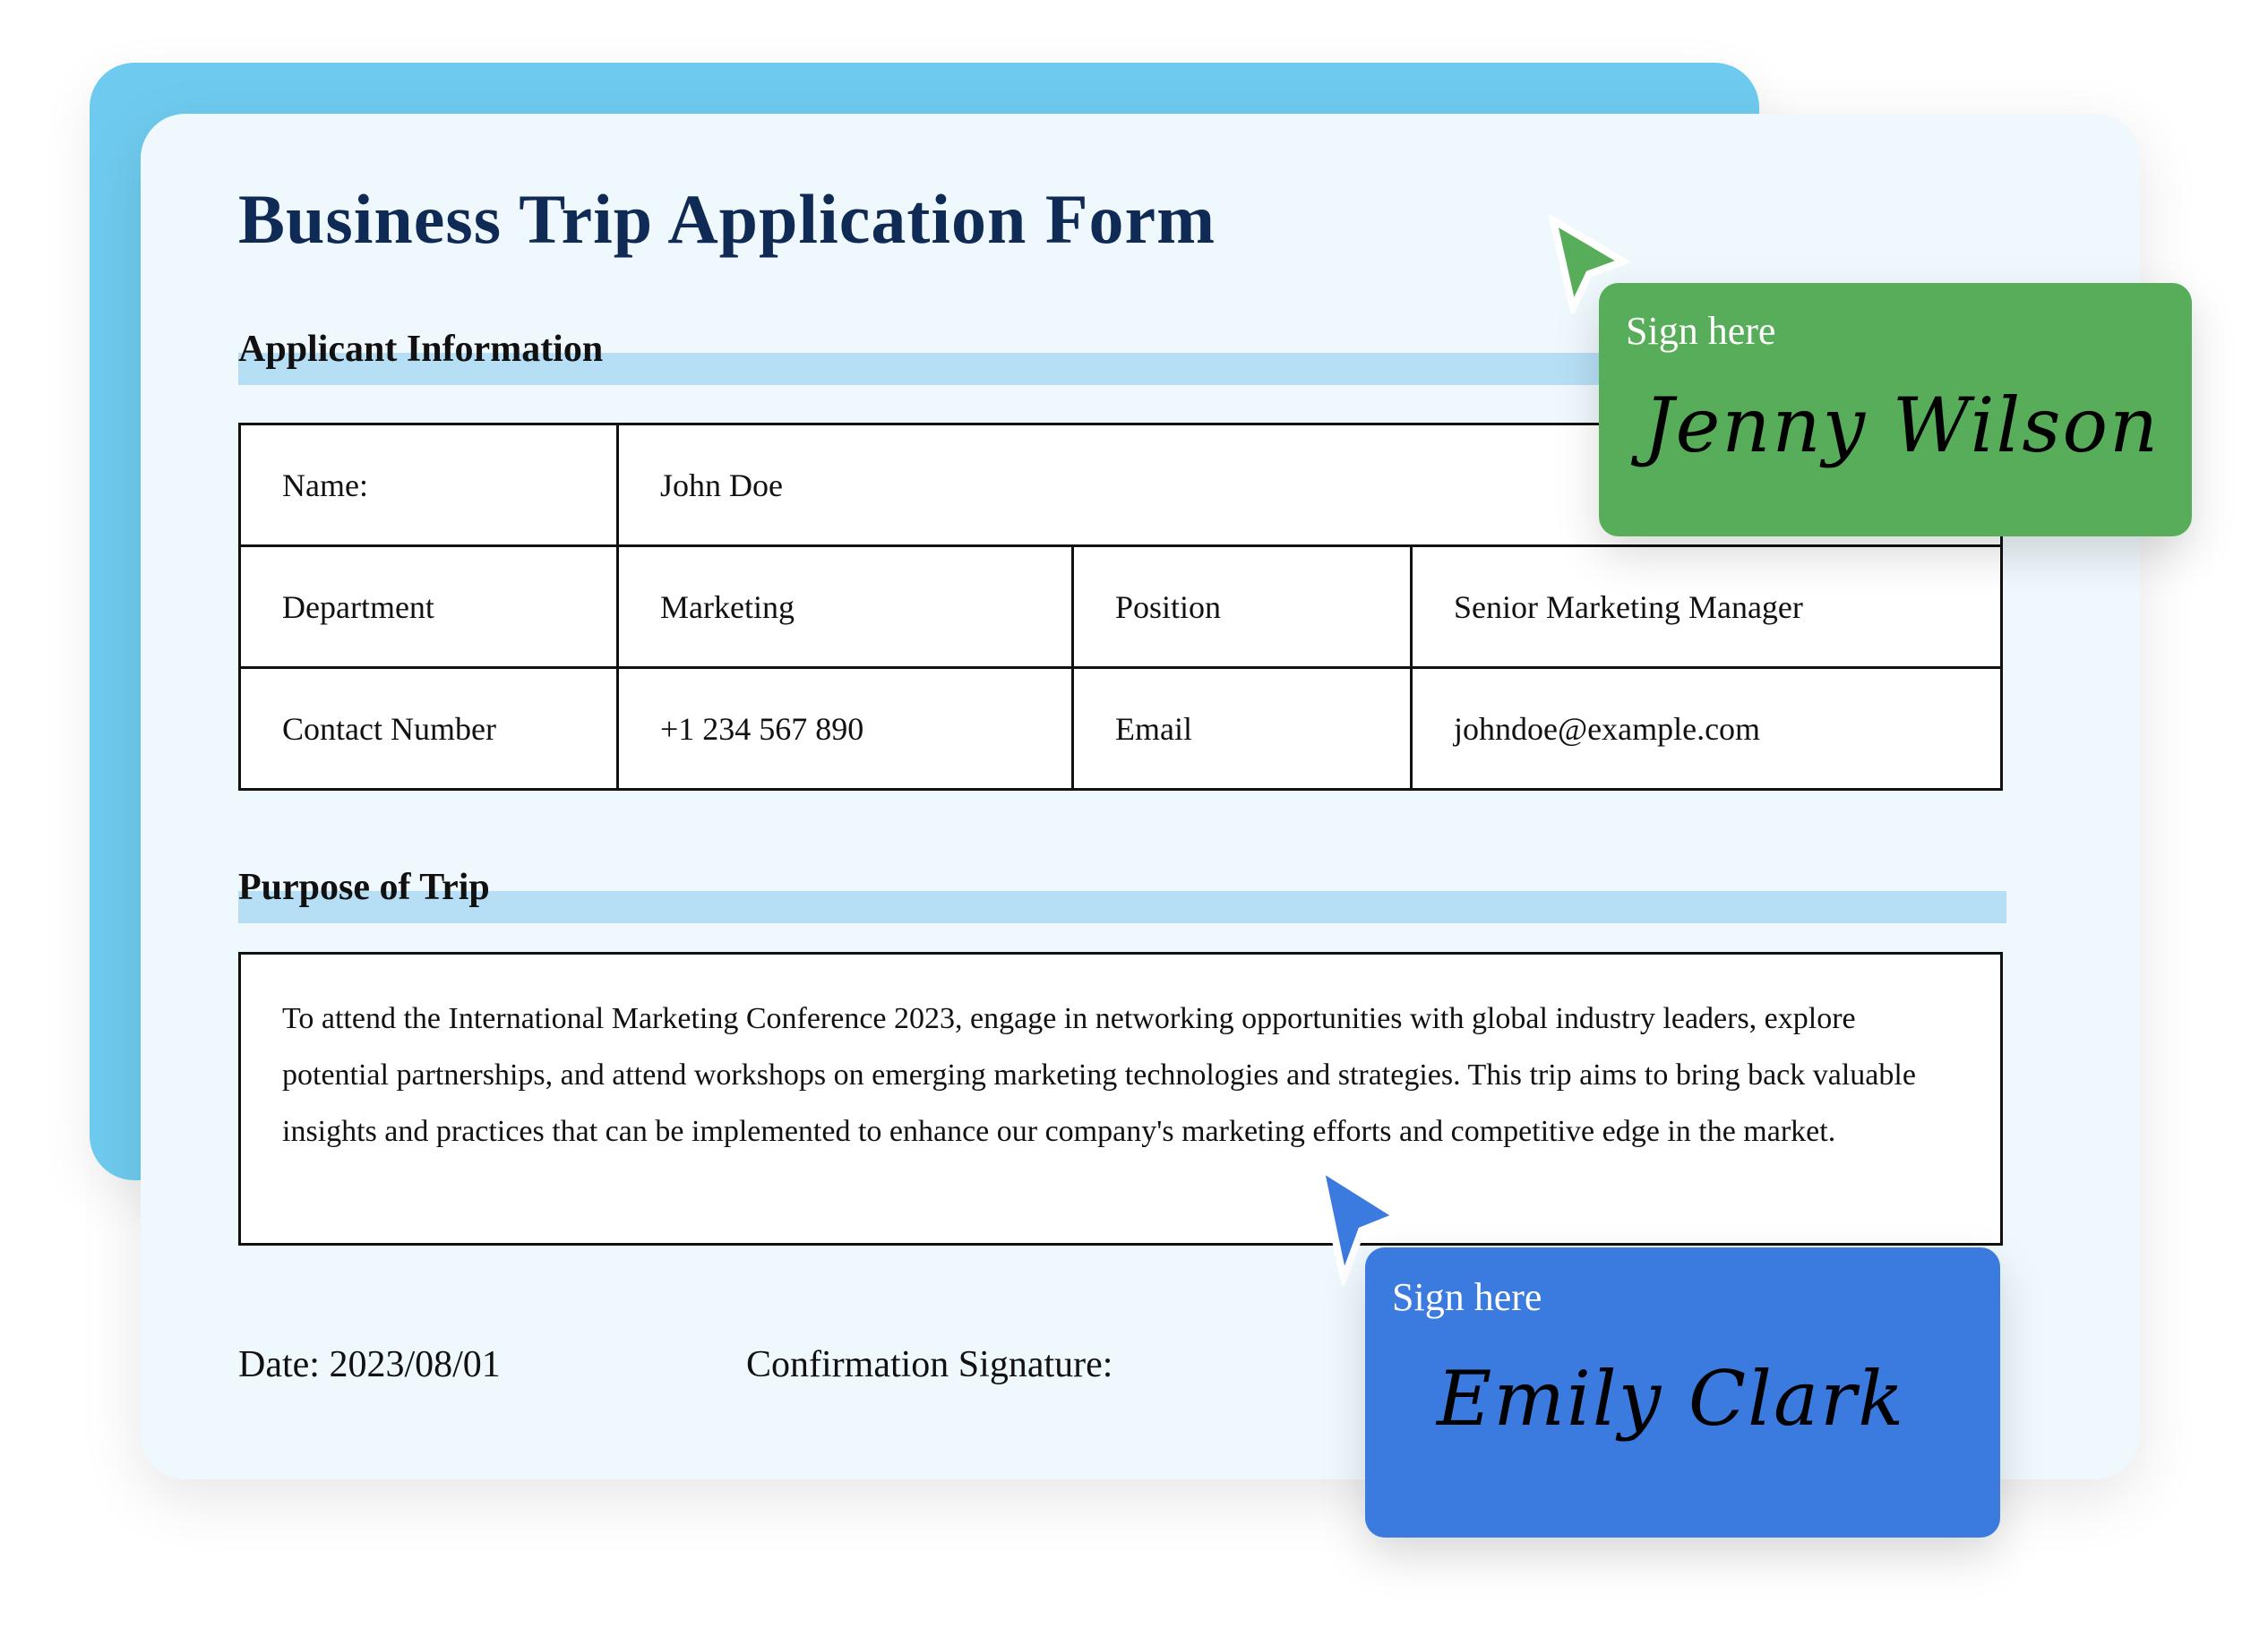 The height and width of the screenshot is (1628, 2268). Describe the element at coordinates (930, 1364) in the screenshot. I see `confirmation-signature-label: Confirmation Signature:` at that location.